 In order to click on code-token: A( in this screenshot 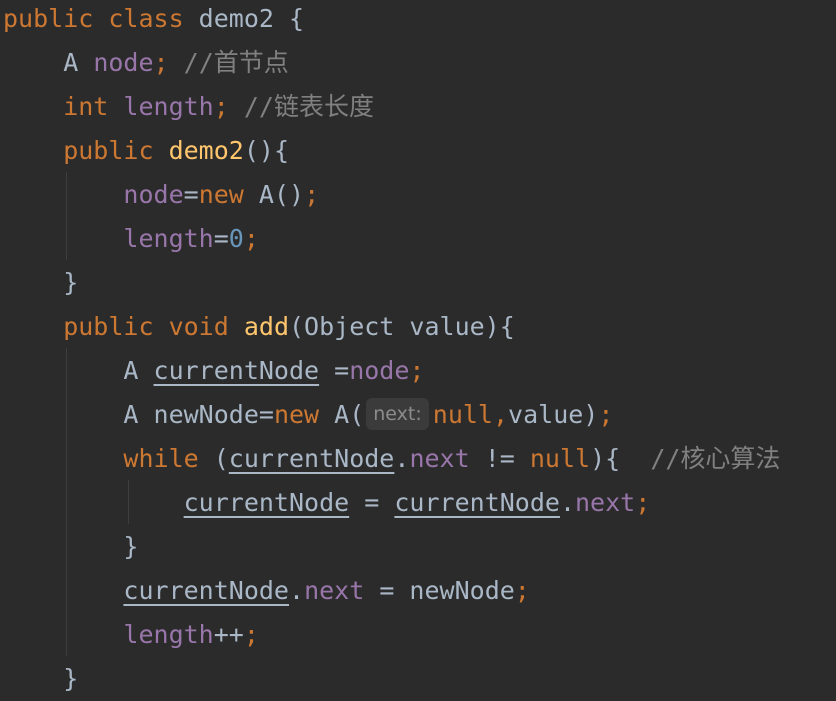, I will do `click(349, 414)`.